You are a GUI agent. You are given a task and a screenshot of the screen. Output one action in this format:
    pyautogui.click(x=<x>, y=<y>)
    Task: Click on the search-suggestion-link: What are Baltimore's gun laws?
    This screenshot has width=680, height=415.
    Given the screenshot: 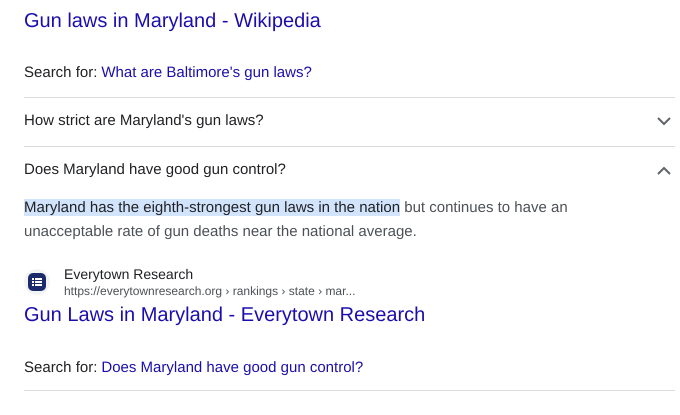 What is the action you would take?
    pyautogui.click(x=206, y=73)
    